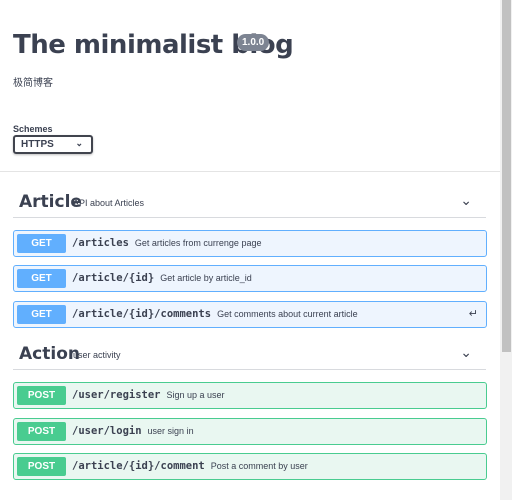 This screenshot has height=500, width=512. What do you see at coordinates (133, 431) in the screenshot?
I see `operation-path: /user/login user sign in` at bounding box center [133, 431].